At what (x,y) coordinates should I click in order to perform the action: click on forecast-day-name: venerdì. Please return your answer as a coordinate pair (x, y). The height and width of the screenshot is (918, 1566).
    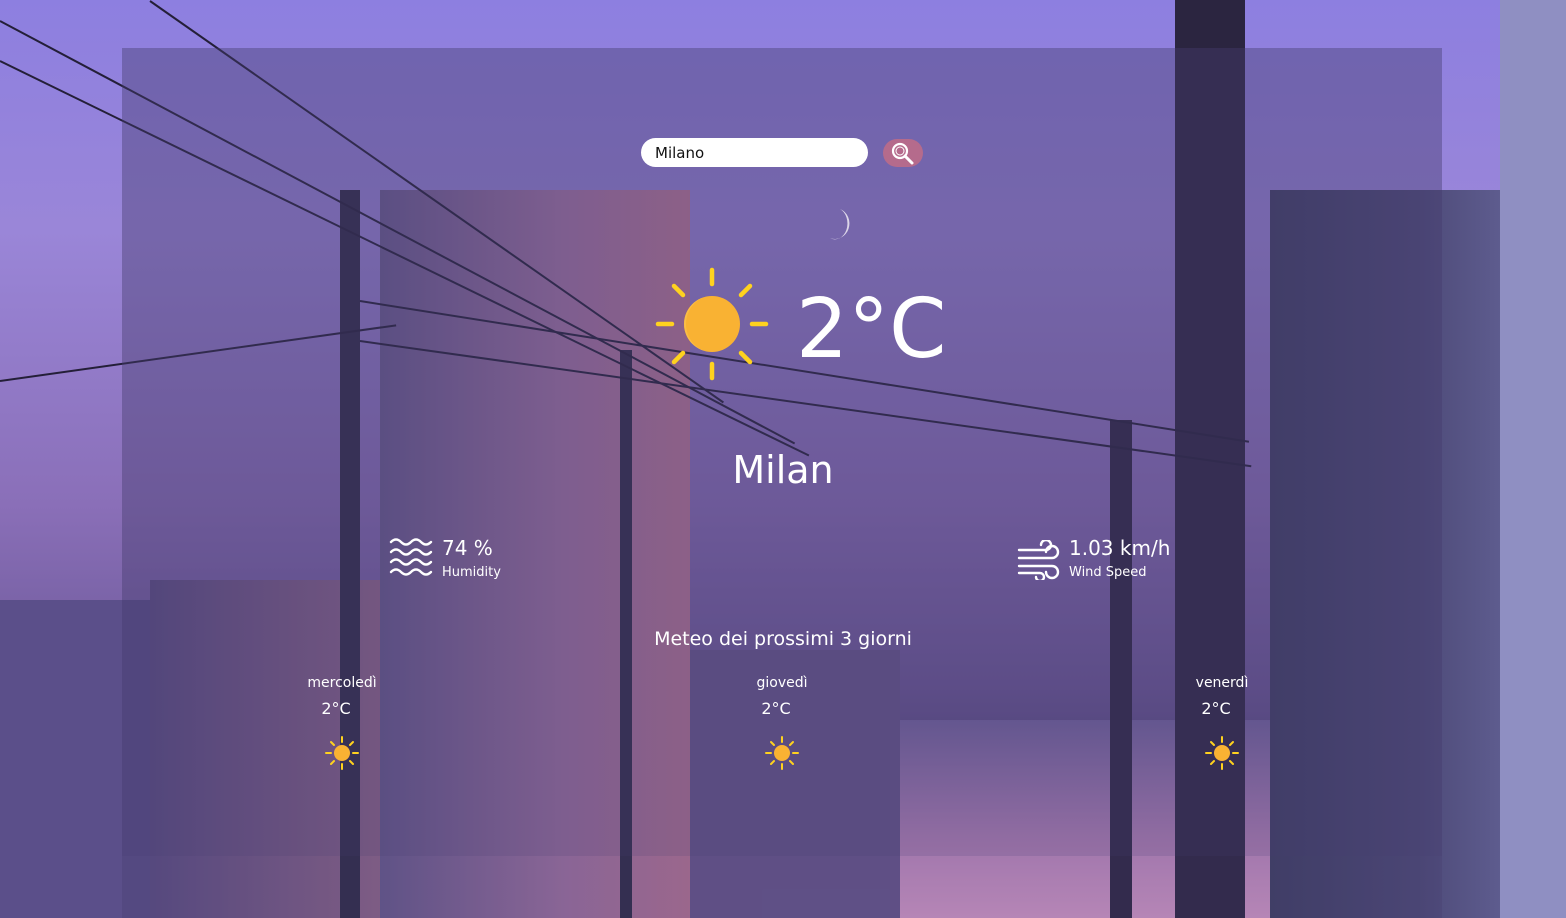
    Looking at the image, I should click on (1222, 683).